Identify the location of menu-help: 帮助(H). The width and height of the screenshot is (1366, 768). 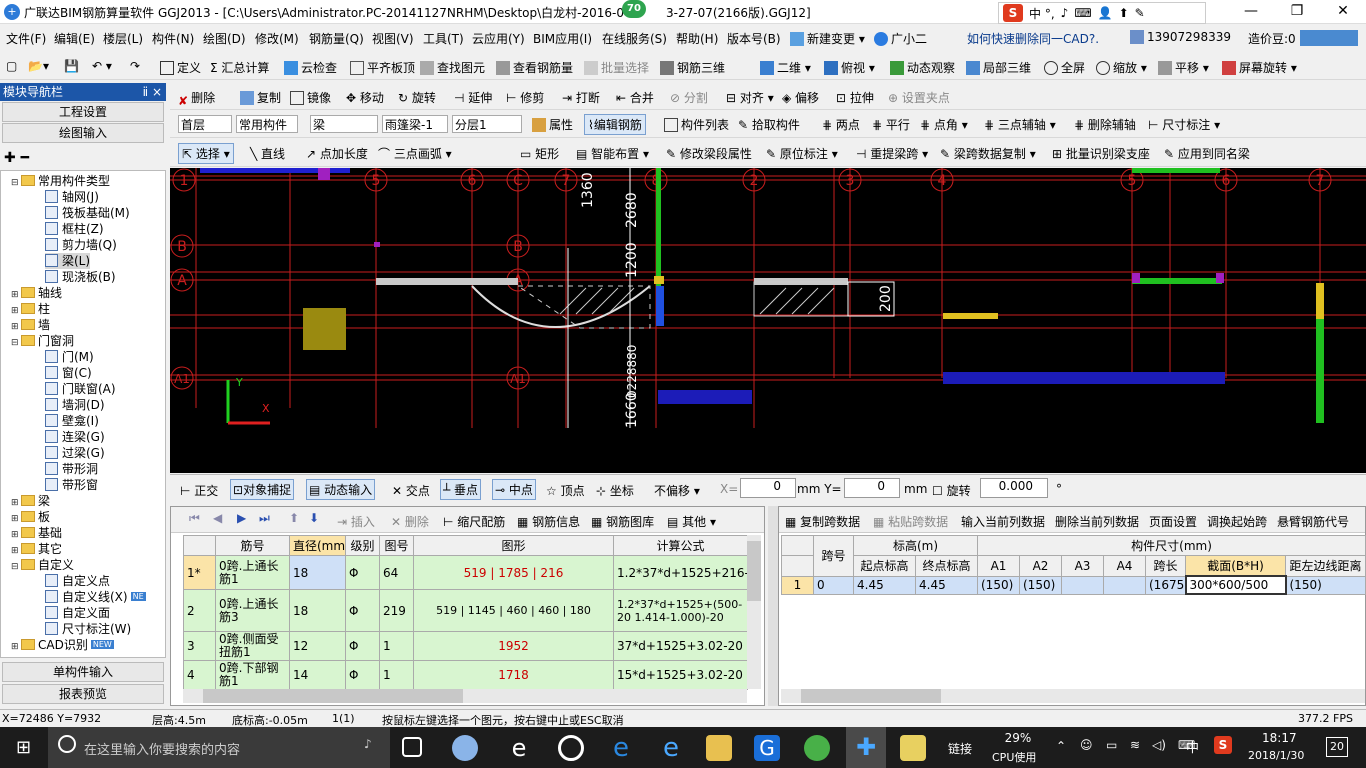
(697, 38).